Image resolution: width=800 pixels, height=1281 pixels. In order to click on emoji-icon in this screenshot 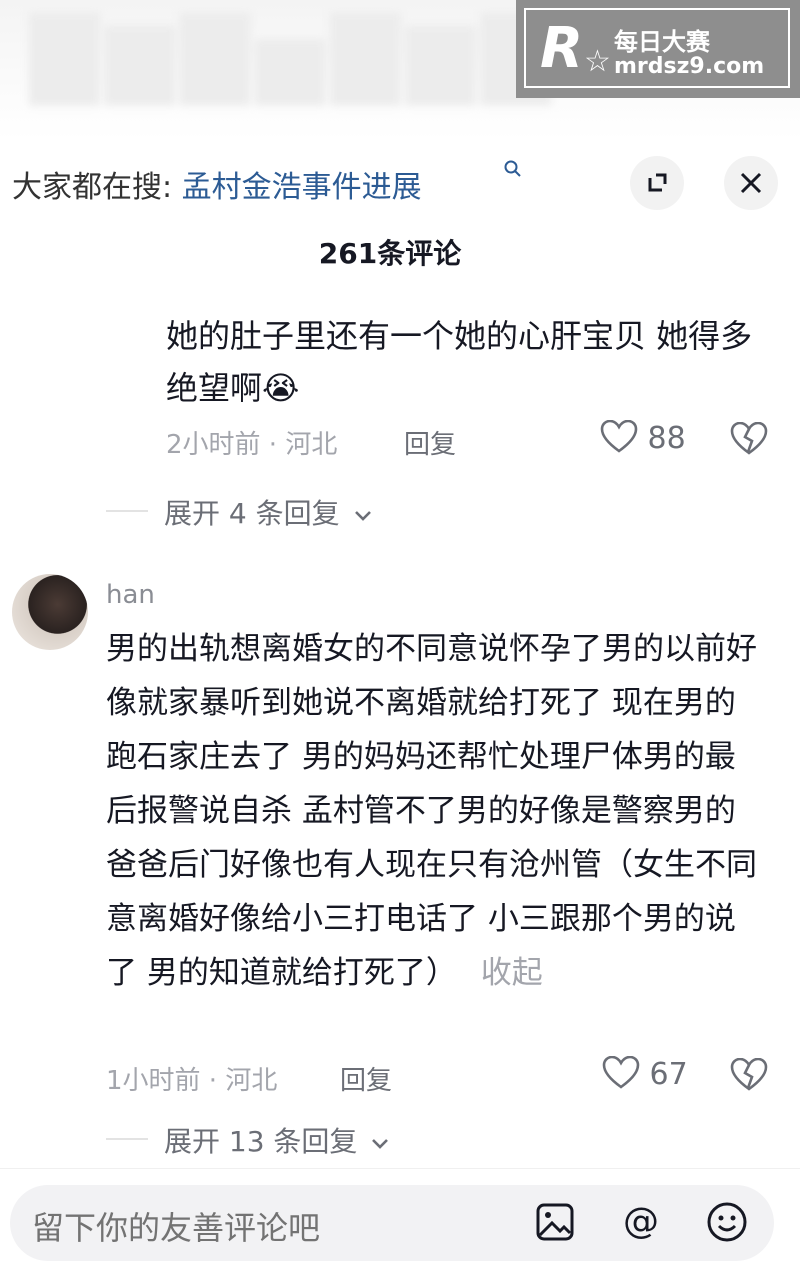, I will do `click(727, 1222)`.